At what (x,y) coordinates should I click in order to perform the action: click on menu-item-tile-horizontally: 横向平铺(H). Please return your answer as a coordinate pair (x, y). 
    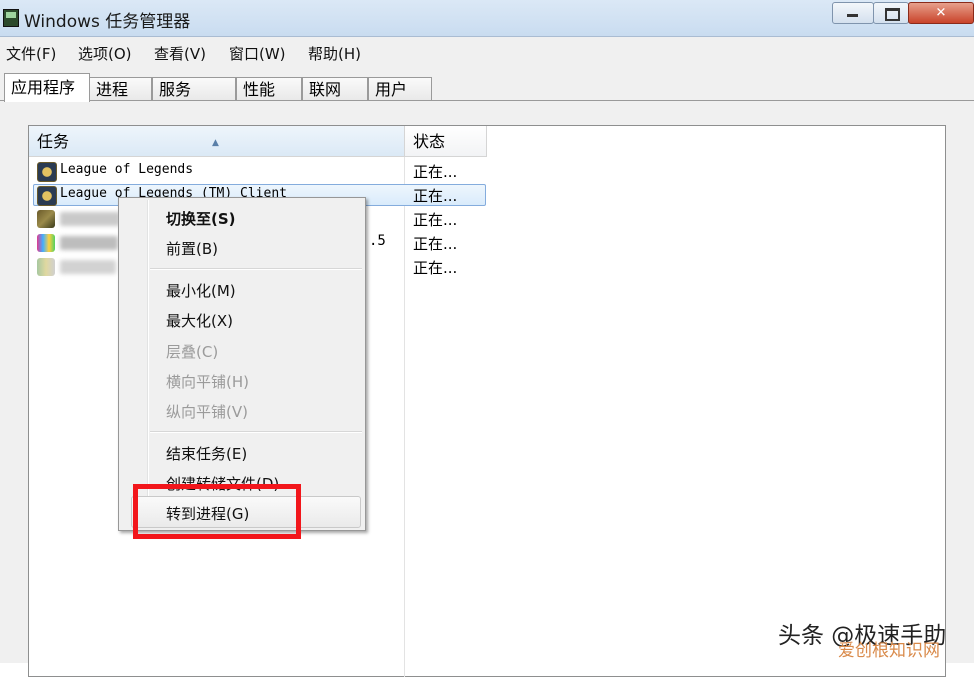
    Looking at the image, I should click on (207, 382).